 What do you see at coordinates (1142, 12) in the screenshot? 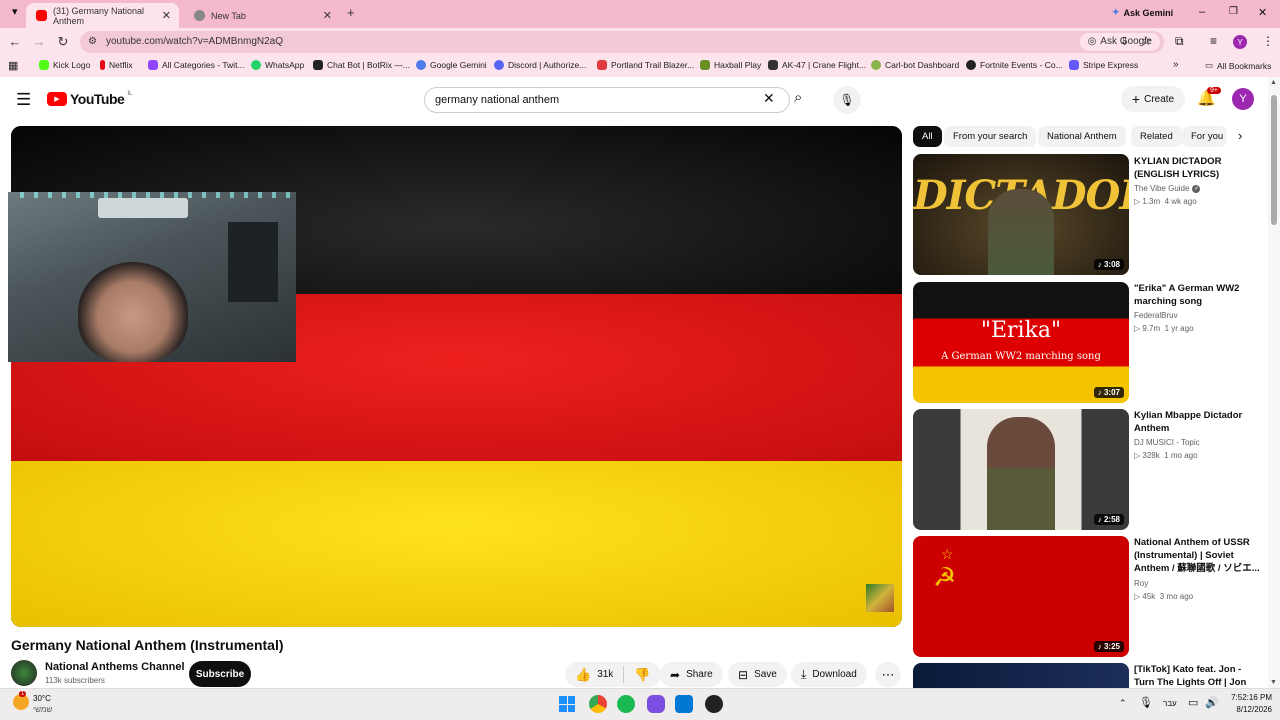
I see `ask-gemini-button: ✦ Ask Gemini` at bounding box center [1142, 12].